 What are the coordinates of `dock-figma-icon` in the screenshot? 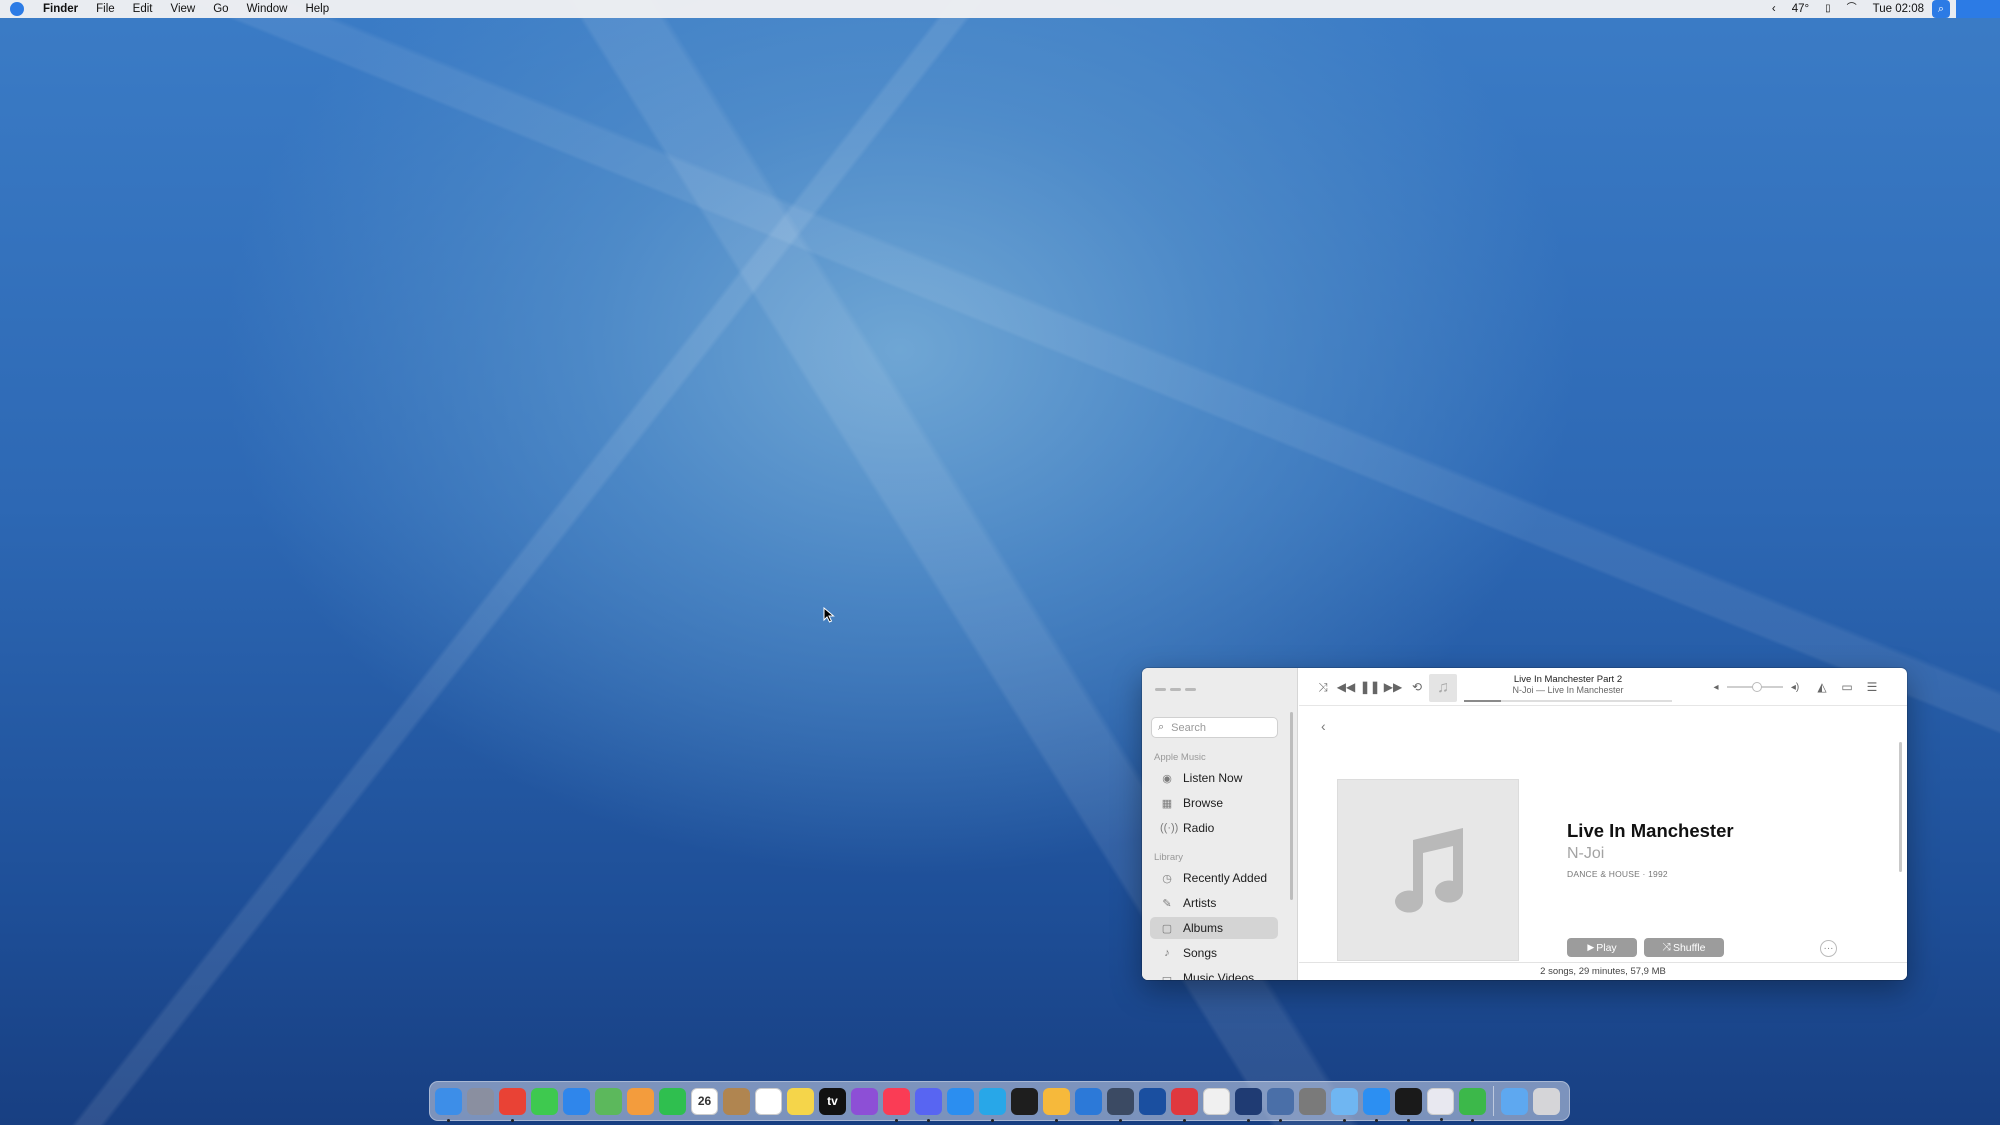 It's located at (1024, 1101).